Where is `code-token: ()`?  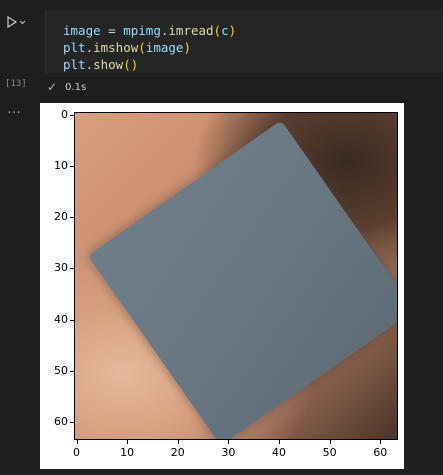 code-token: () is located at coordinates (131, 64).